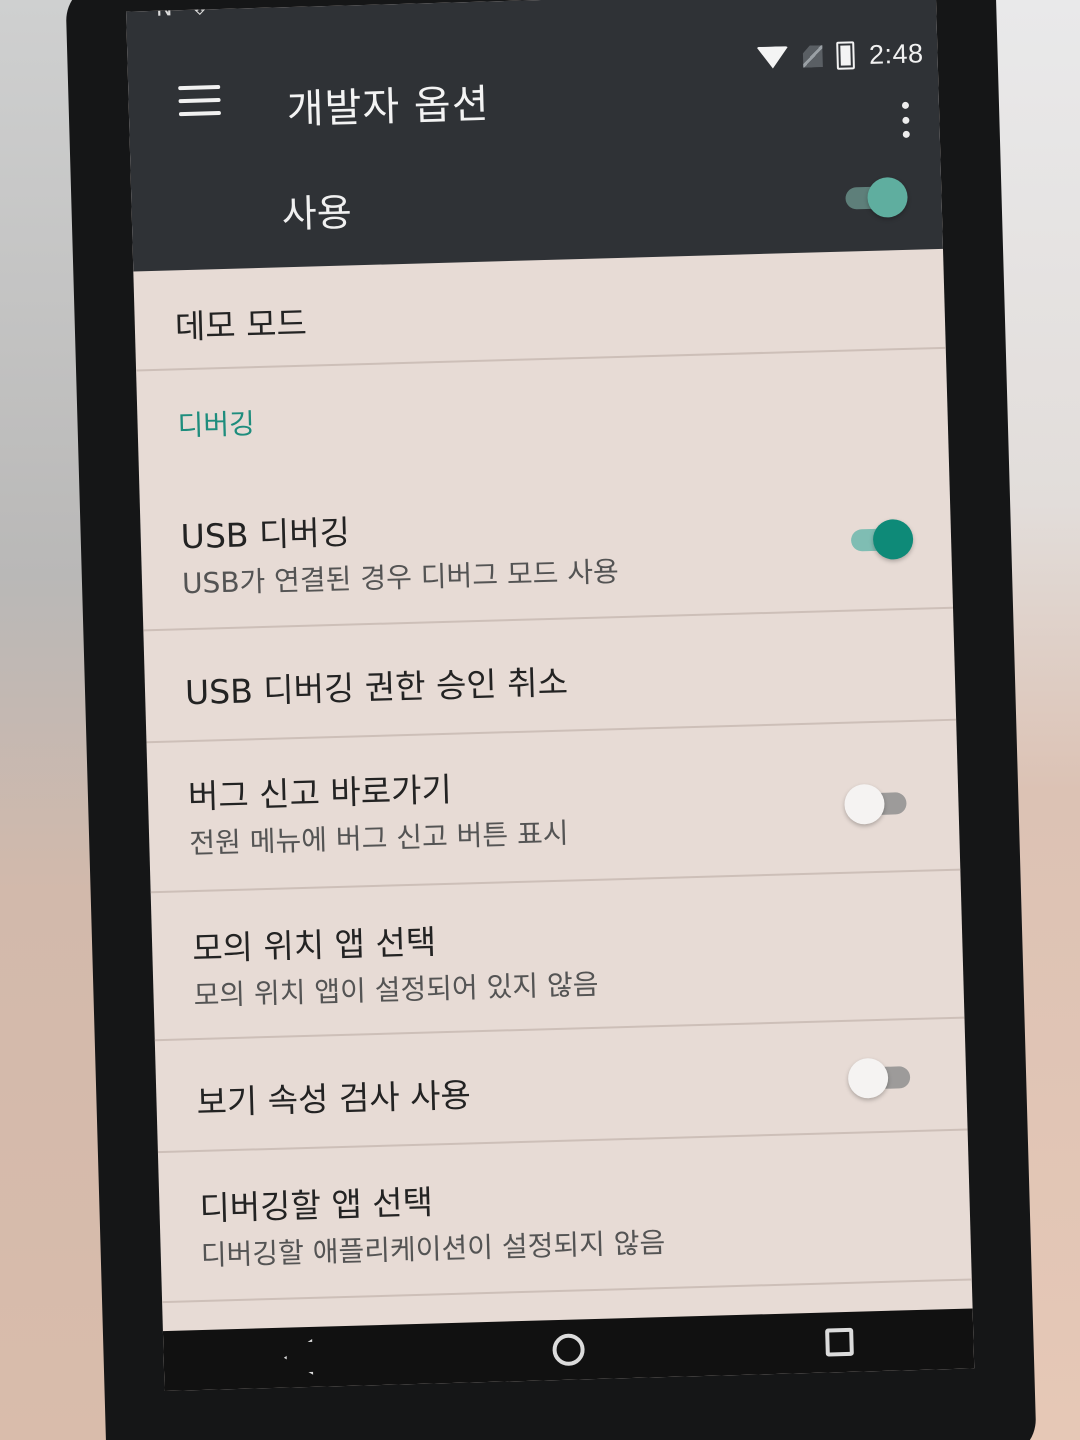  What do you see at coordinates (773, 57) in the screenshot?
I see `wifi-icon` at bounding box center [773, 57].